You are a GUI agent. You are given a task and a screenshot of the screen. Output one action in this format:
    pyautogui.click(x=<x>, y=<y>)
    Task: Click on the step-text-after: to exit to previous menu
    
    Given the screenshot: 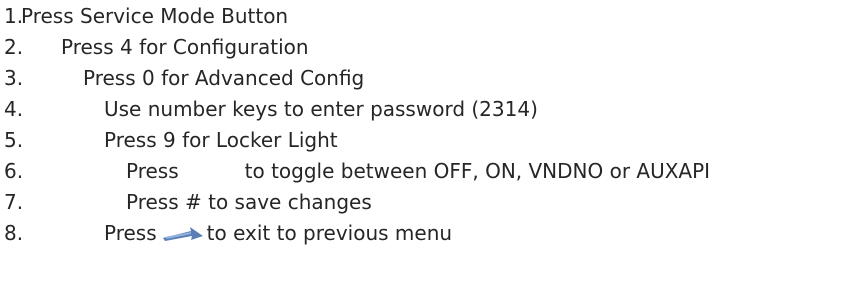 What is the action you would take?
    pyautogui.click(x=329, y=233)
    